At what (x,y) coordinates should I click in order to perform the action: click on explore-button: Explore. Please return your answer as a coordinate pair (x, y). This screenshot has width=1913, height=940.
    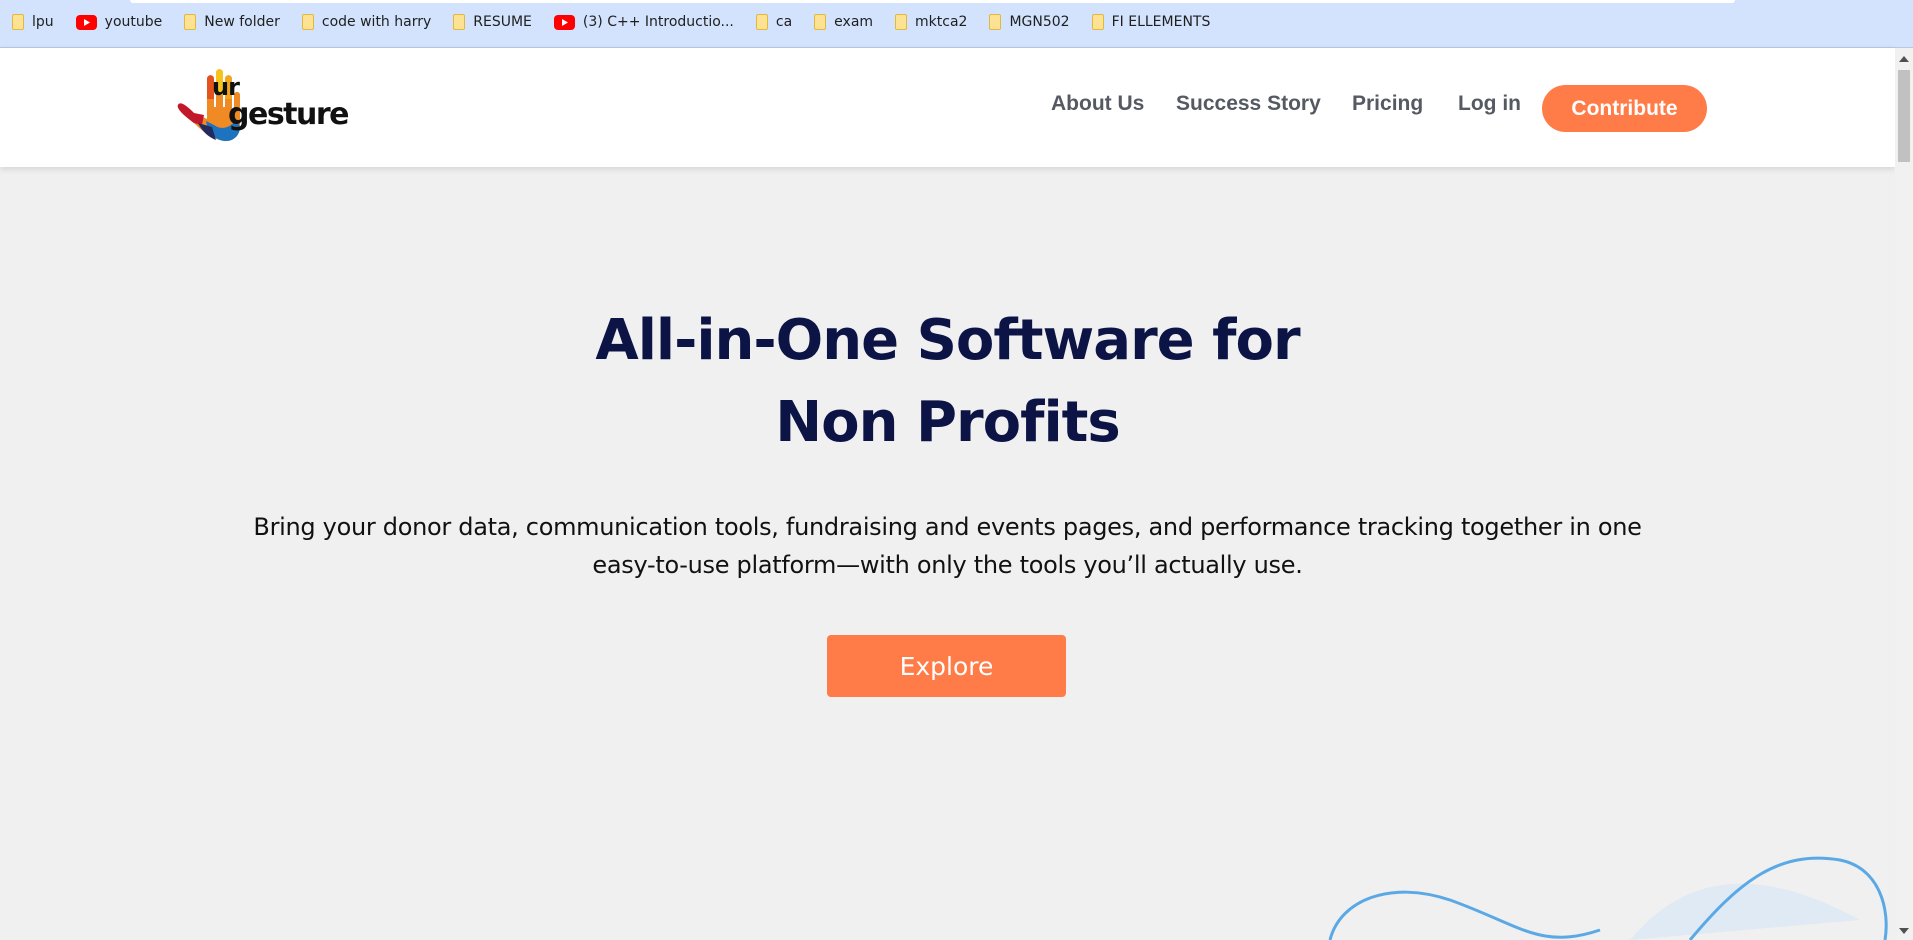
    Looking at the image, I should click on (946, 666).